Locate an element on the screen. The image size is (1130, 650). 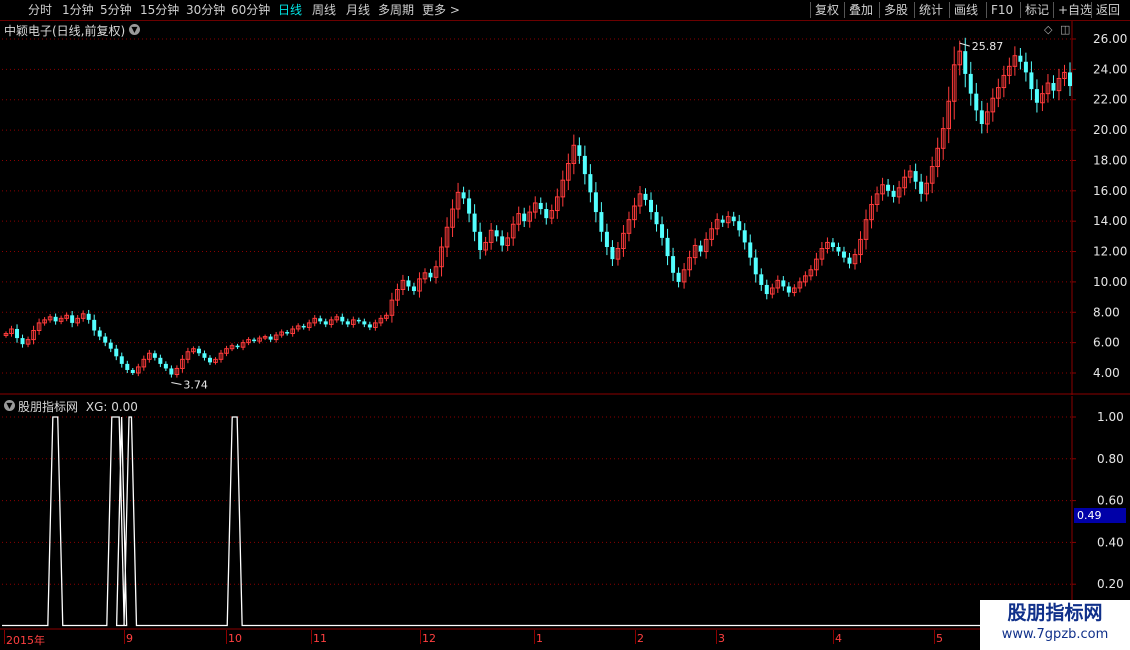
period-tab-0: 分时 is located at coordinates (40, 10).